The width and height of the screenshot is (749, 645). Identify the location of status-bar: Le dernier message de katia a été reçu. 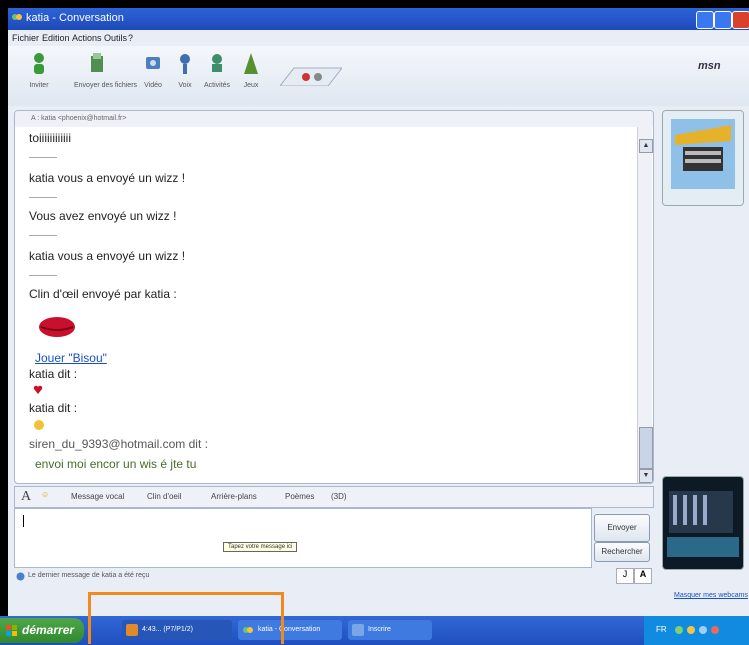
(333, 577).